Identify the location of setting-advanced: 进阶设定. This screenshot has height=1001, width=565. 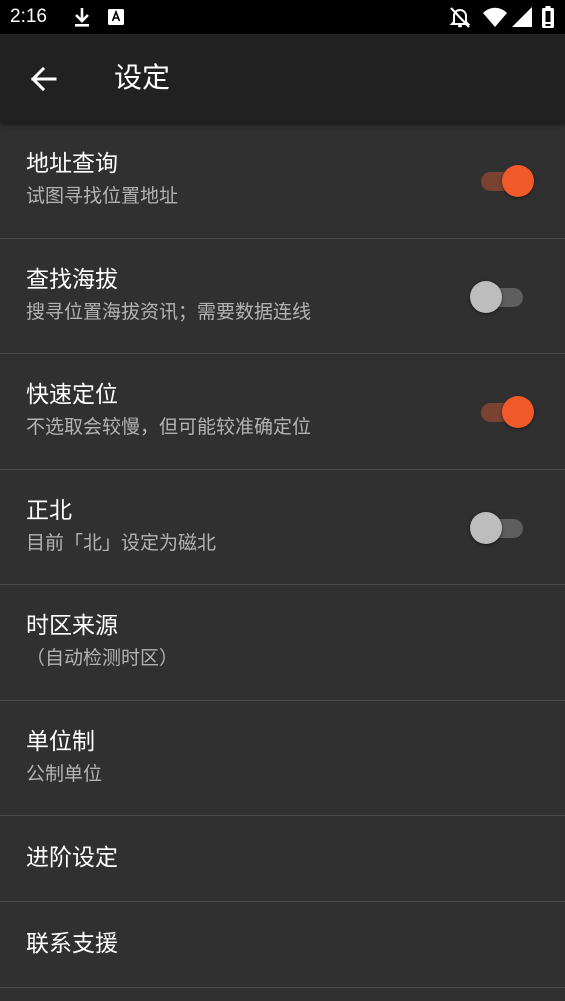
(282, 859).